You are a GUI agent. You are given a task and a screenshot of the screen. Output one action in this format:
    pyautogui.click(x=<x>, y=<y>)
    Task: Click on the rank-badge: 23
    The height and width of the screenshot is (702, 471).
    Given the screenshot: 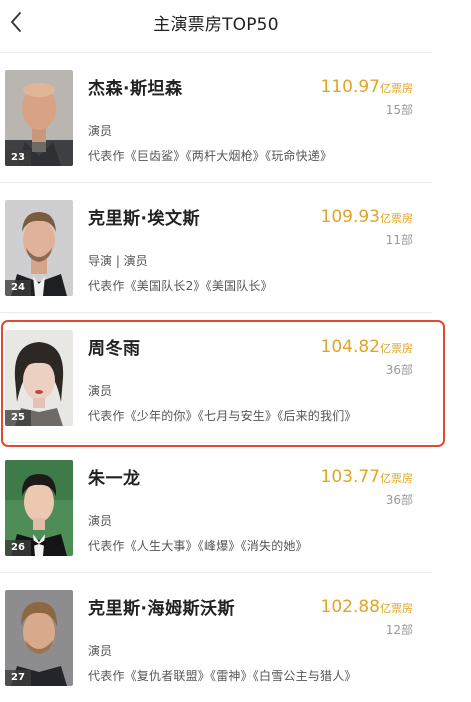 What is the action you would take?
    pyautogui.click(x=18, y=158)
    